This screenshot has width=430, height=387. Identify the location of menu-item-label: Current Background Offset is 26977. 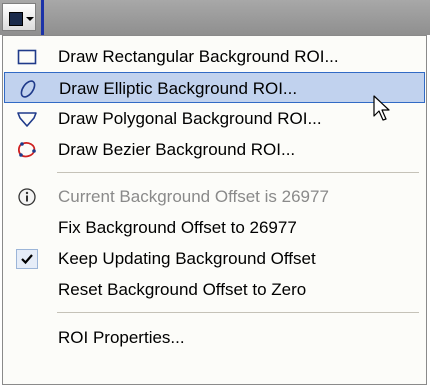
(193, 196).